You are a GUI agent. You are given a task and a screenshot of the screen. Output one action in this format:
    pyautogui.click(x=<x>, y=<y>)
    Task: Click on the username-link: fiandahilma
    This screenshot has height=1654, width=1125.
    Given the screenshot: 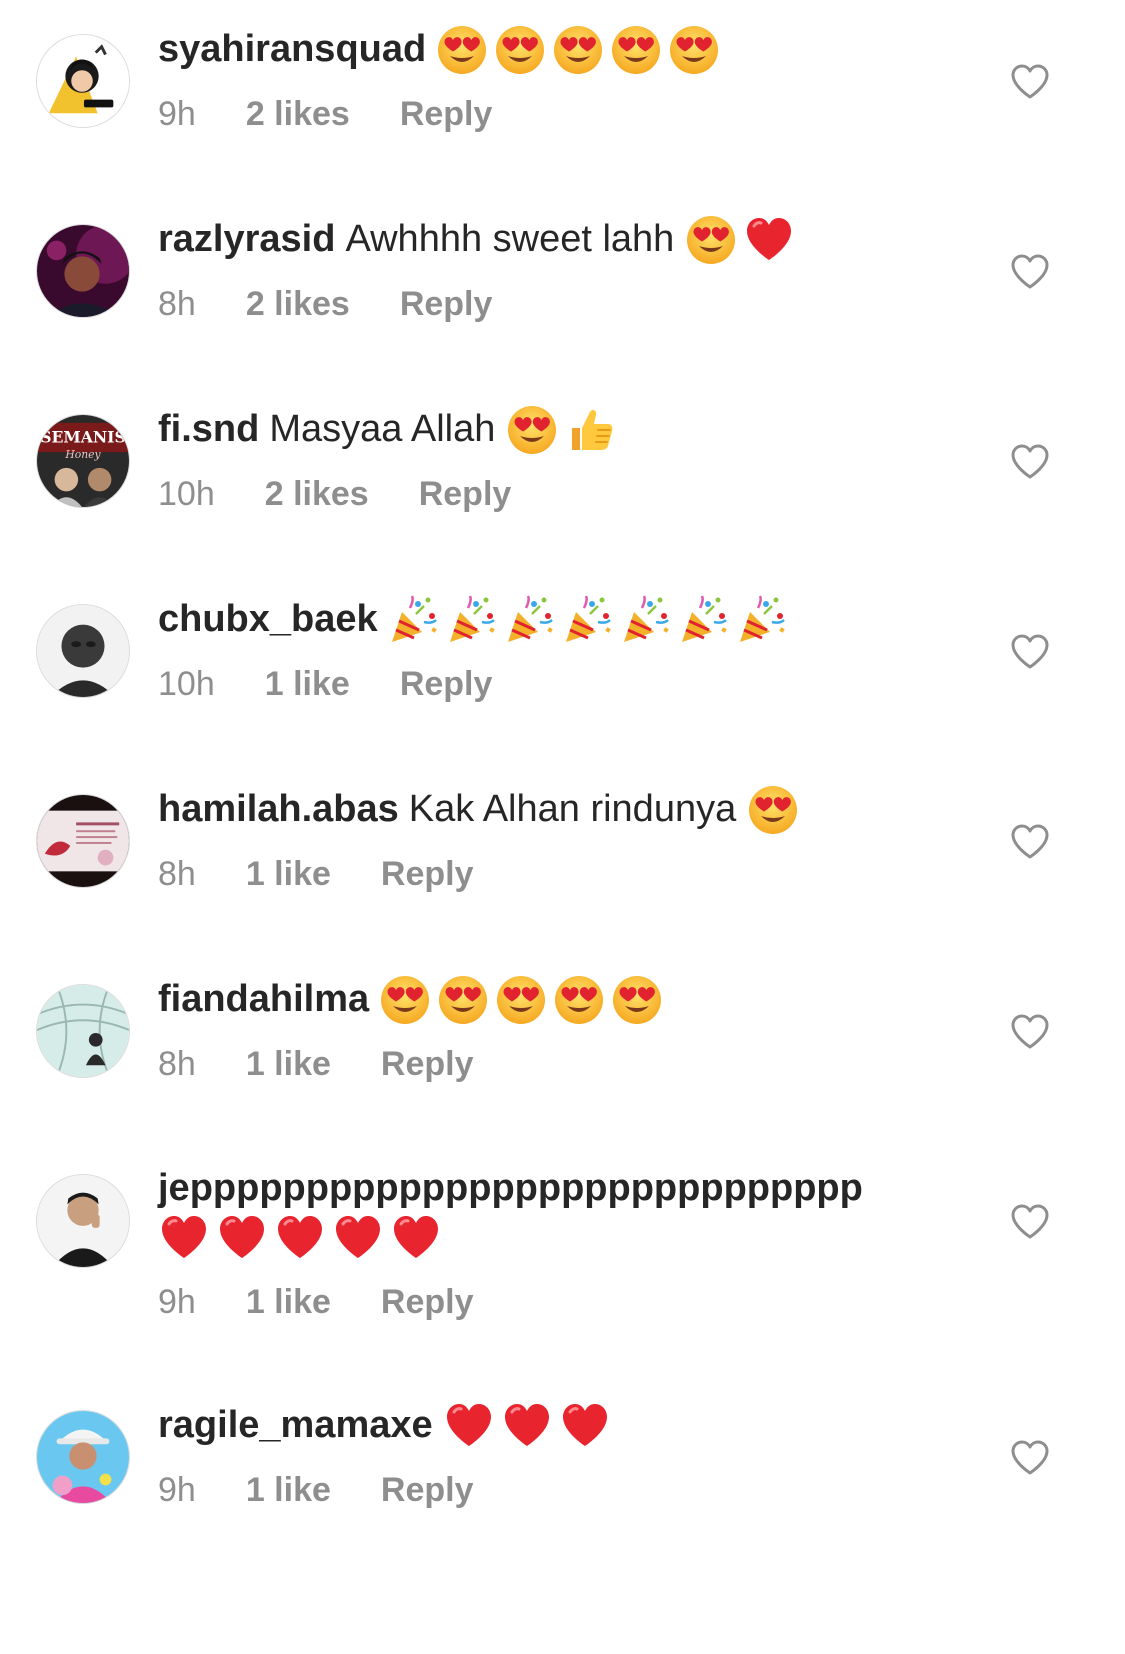 What is the action you would take?
    pyautogui.click(x=263, y=999)
    